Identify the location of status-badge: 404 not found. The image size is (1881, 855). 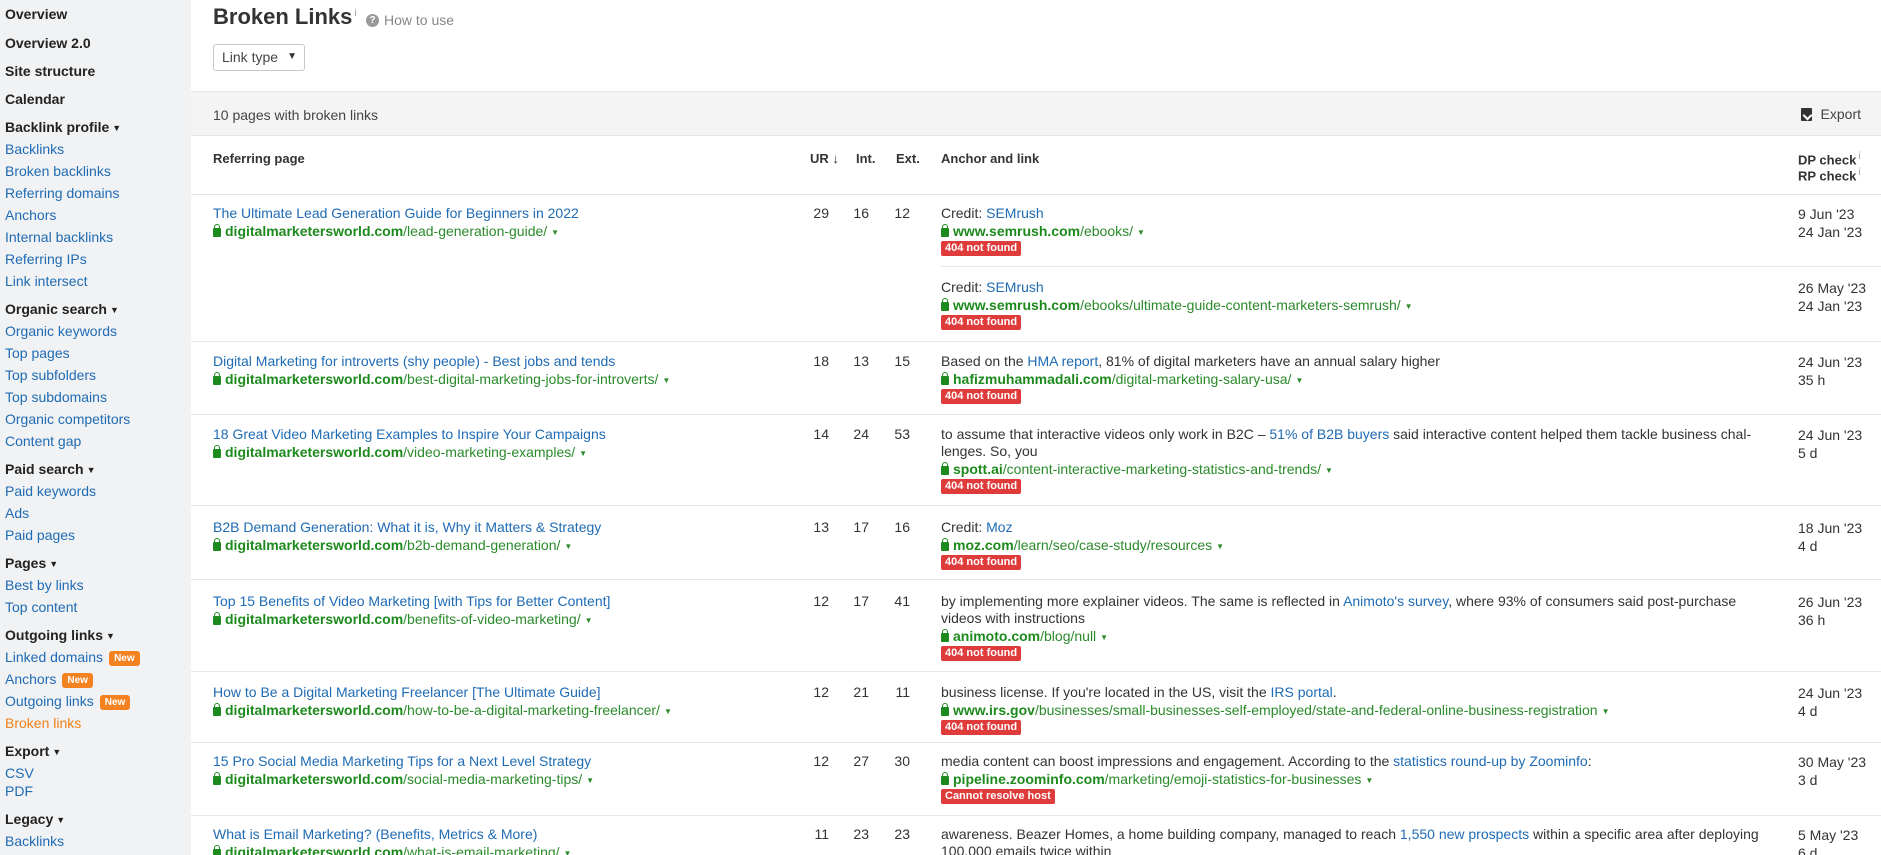
(981, 486).